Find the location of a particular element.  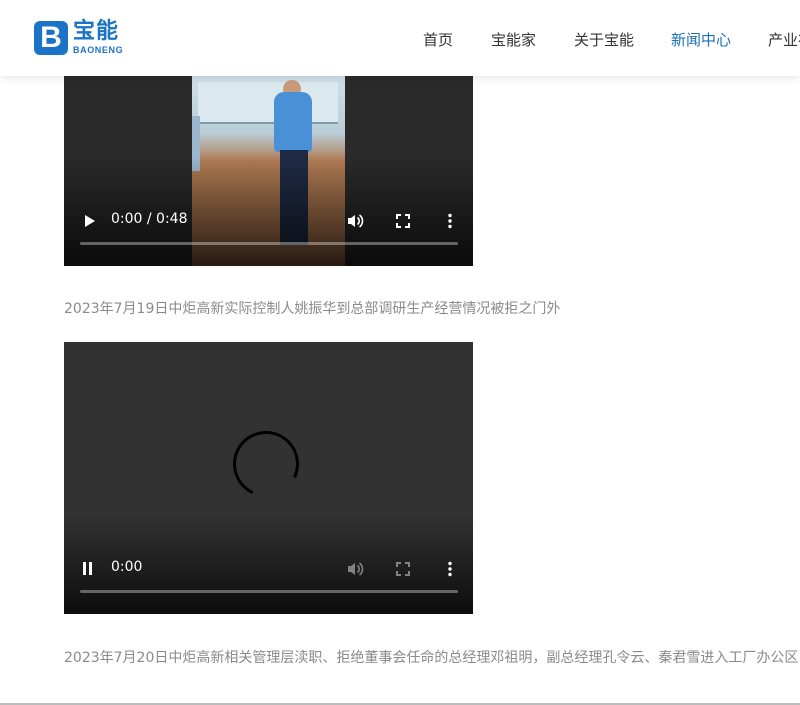

nav-home: 首页 is located at coordinates (438, 39).